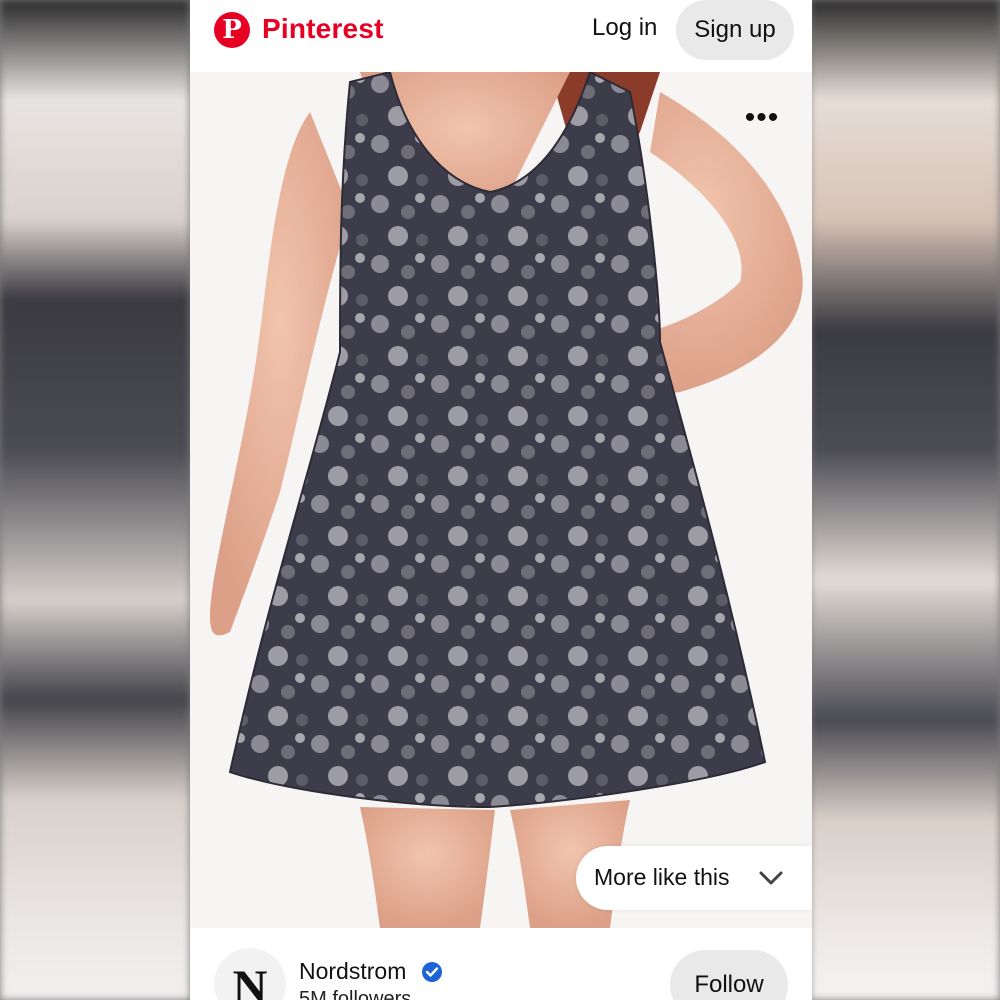  Describe the element at coordinates (662, 877) in the screenshot. I see `more-like-this-label: More like this` at that location.